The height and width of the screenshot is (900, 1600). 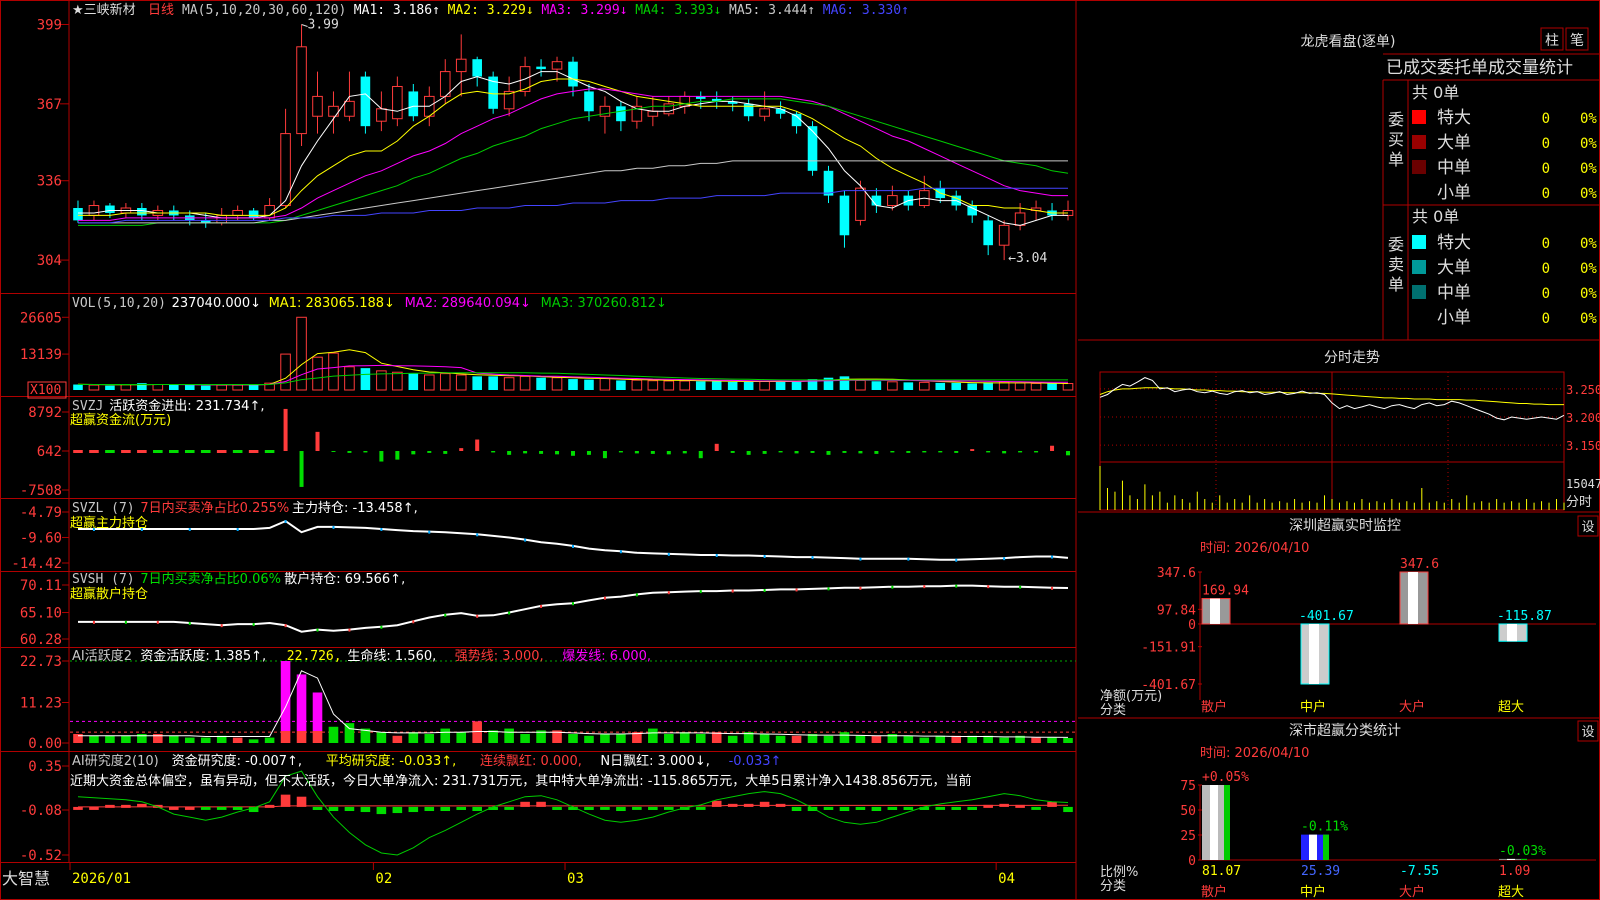 What do you see at coordinates (119, 303) in the screenshot?
I see `vol-header-item: VOL(5,10,20)` at bounding box center [119, 303].